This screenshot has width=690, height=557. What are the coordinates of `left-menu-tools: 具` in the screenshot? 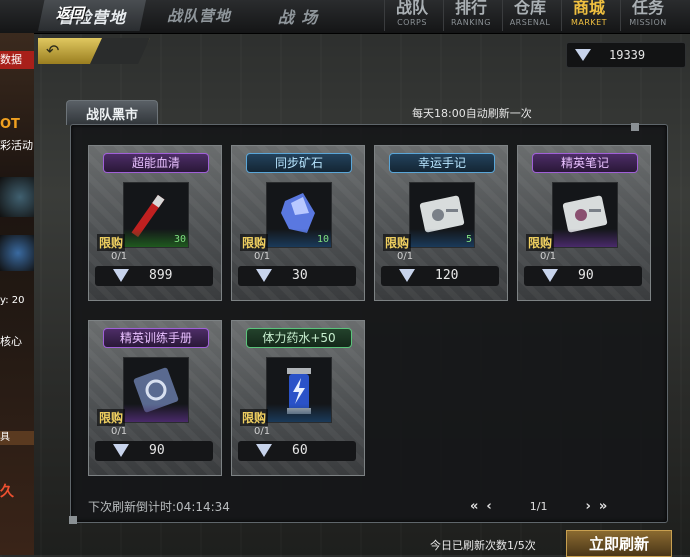 It's located at (17, 438).